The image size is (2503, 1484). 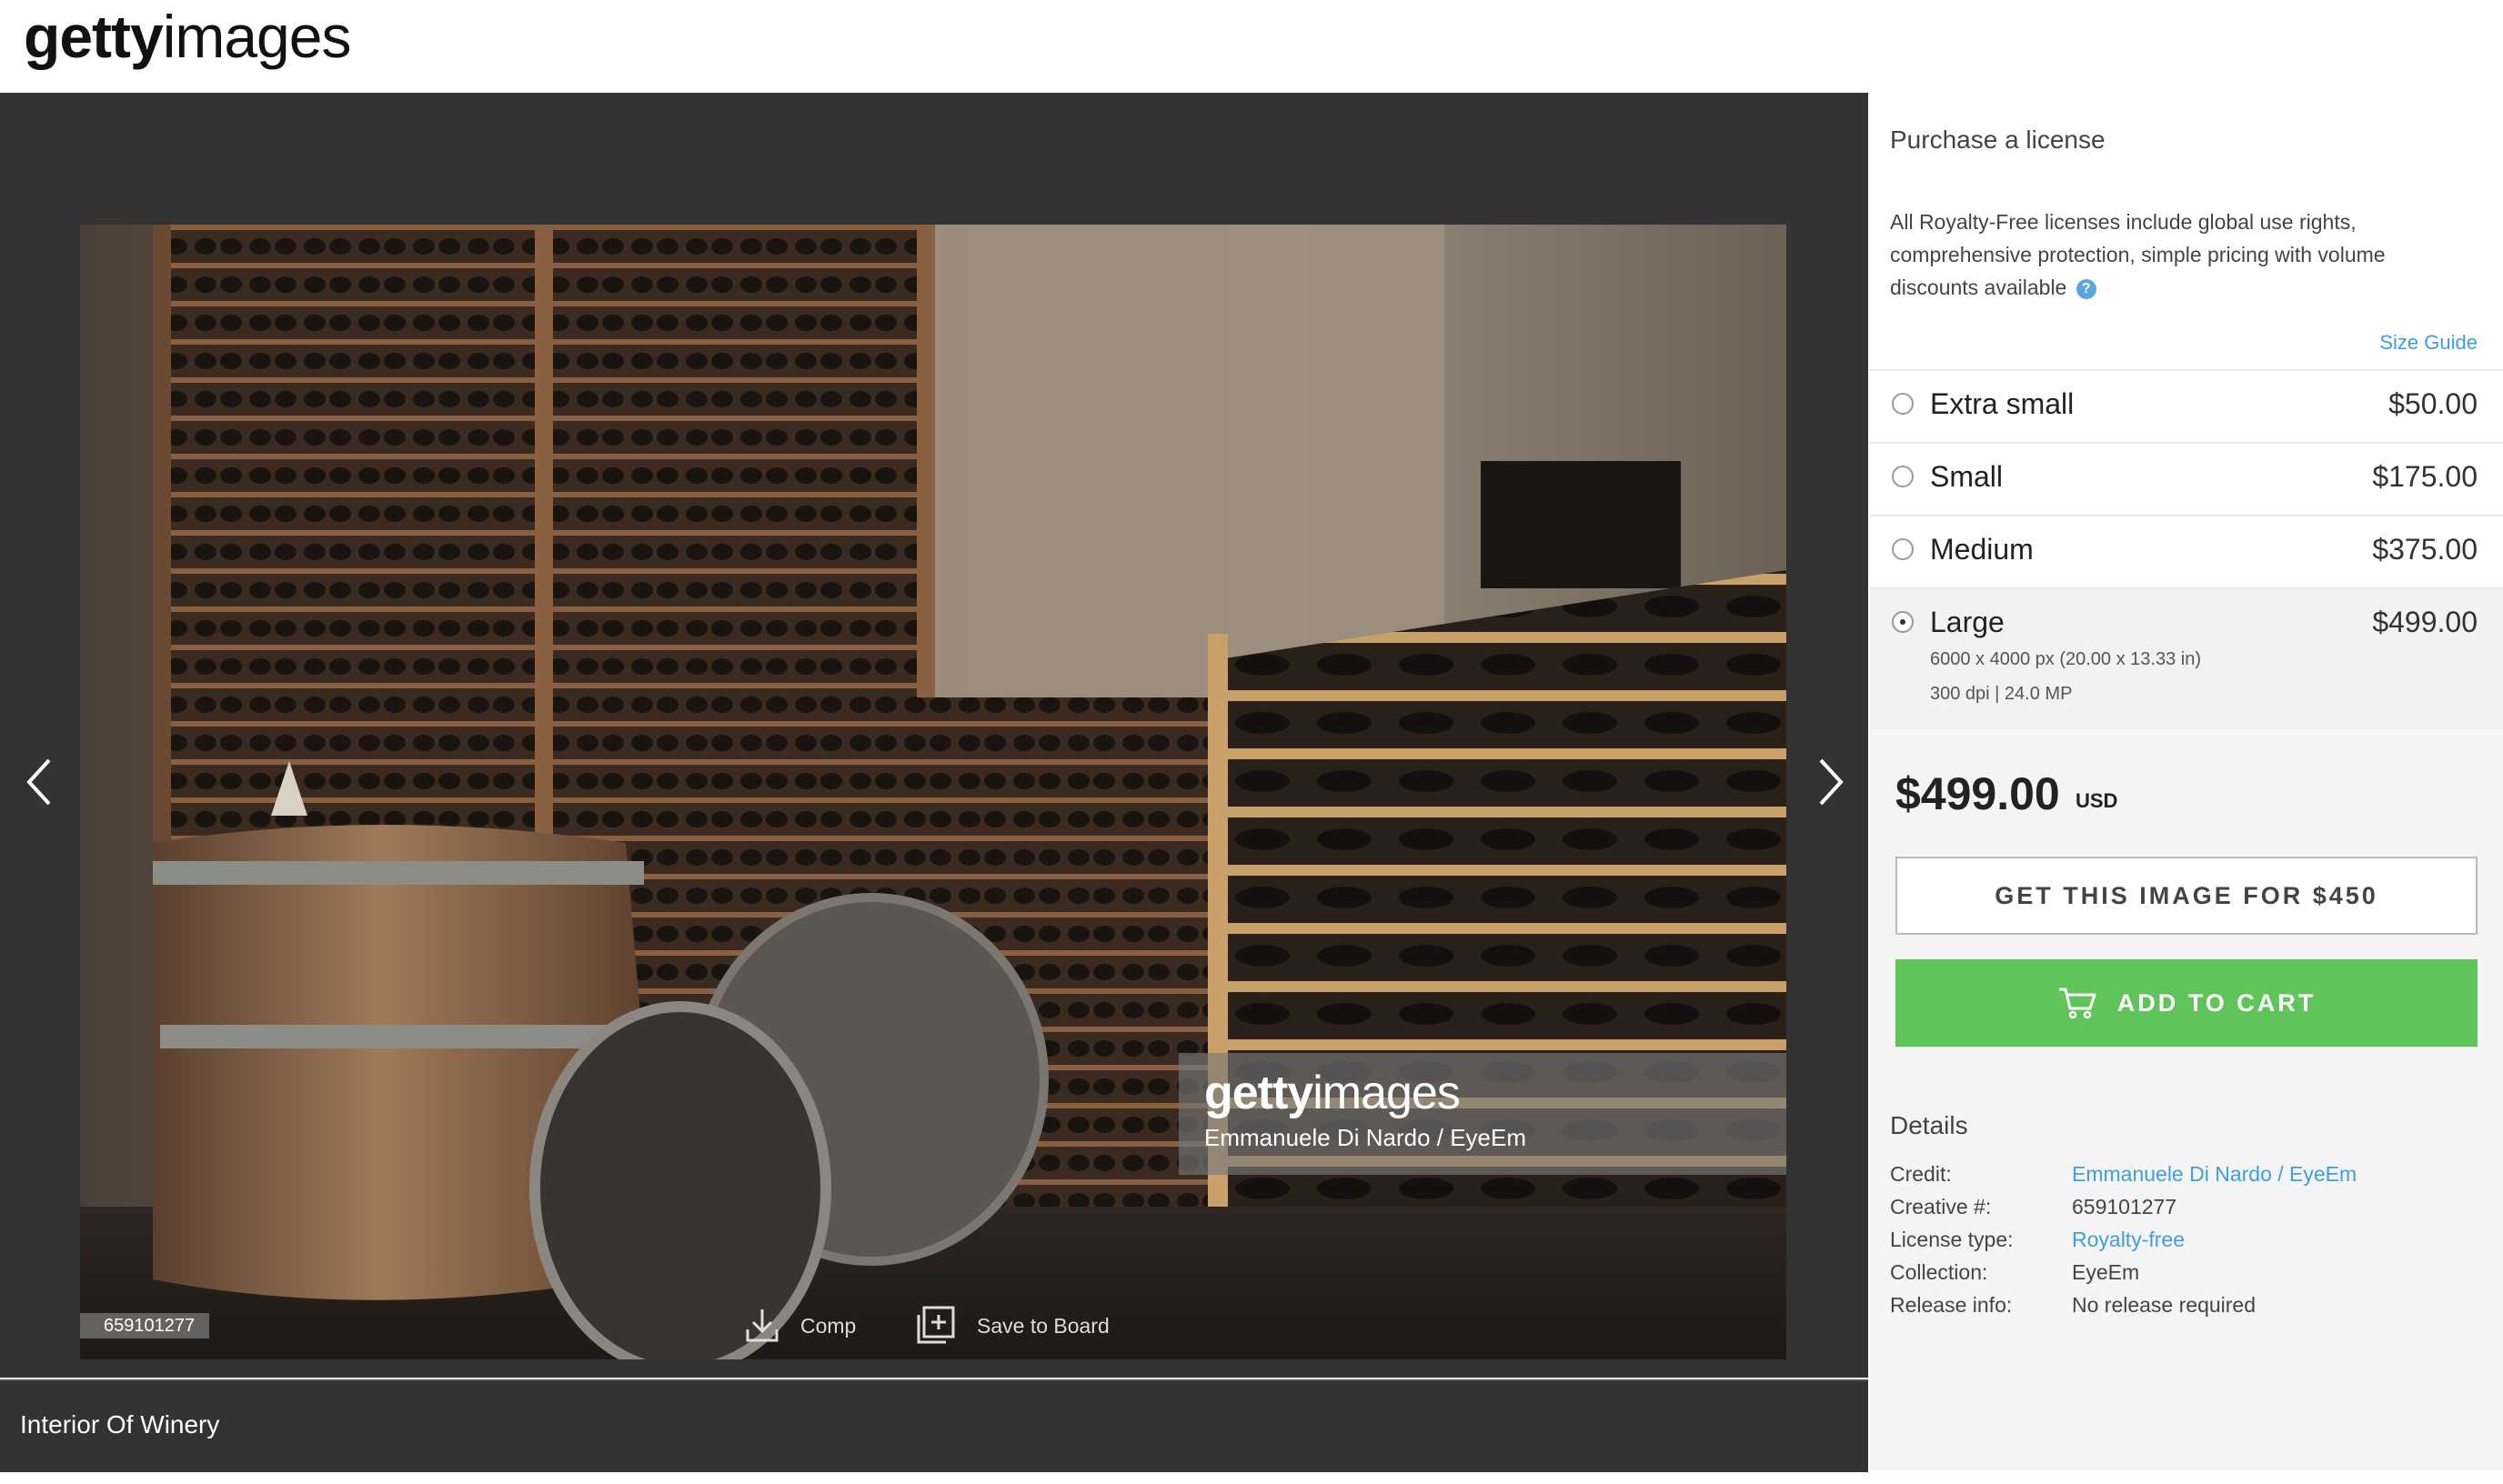 What do you see at coordinates (1903, 622) in the screenshot?
I see `size-radio-selected` at bounding box center [1903, 622].